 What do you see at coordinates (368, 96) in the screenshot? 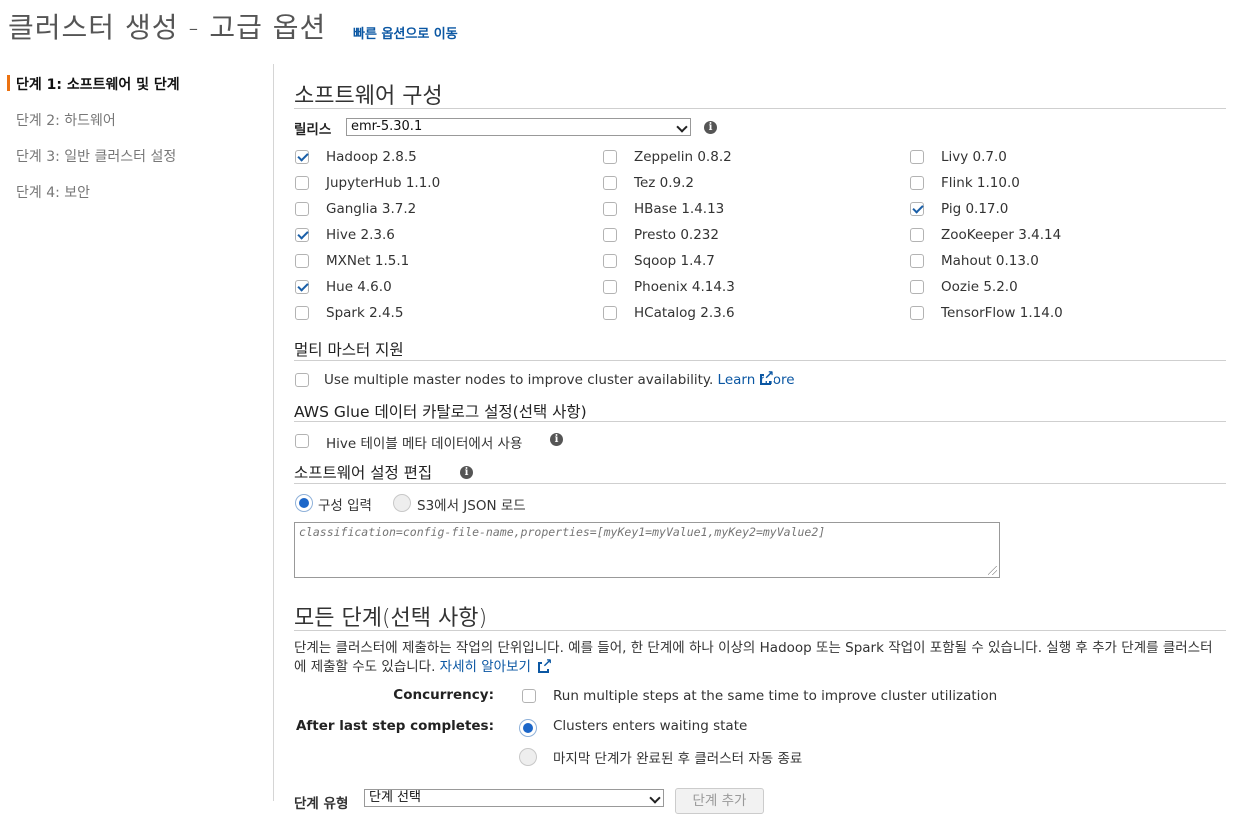
I see `software-config-heading: 소프트웨어 구성` at bounding box center [368, 96].